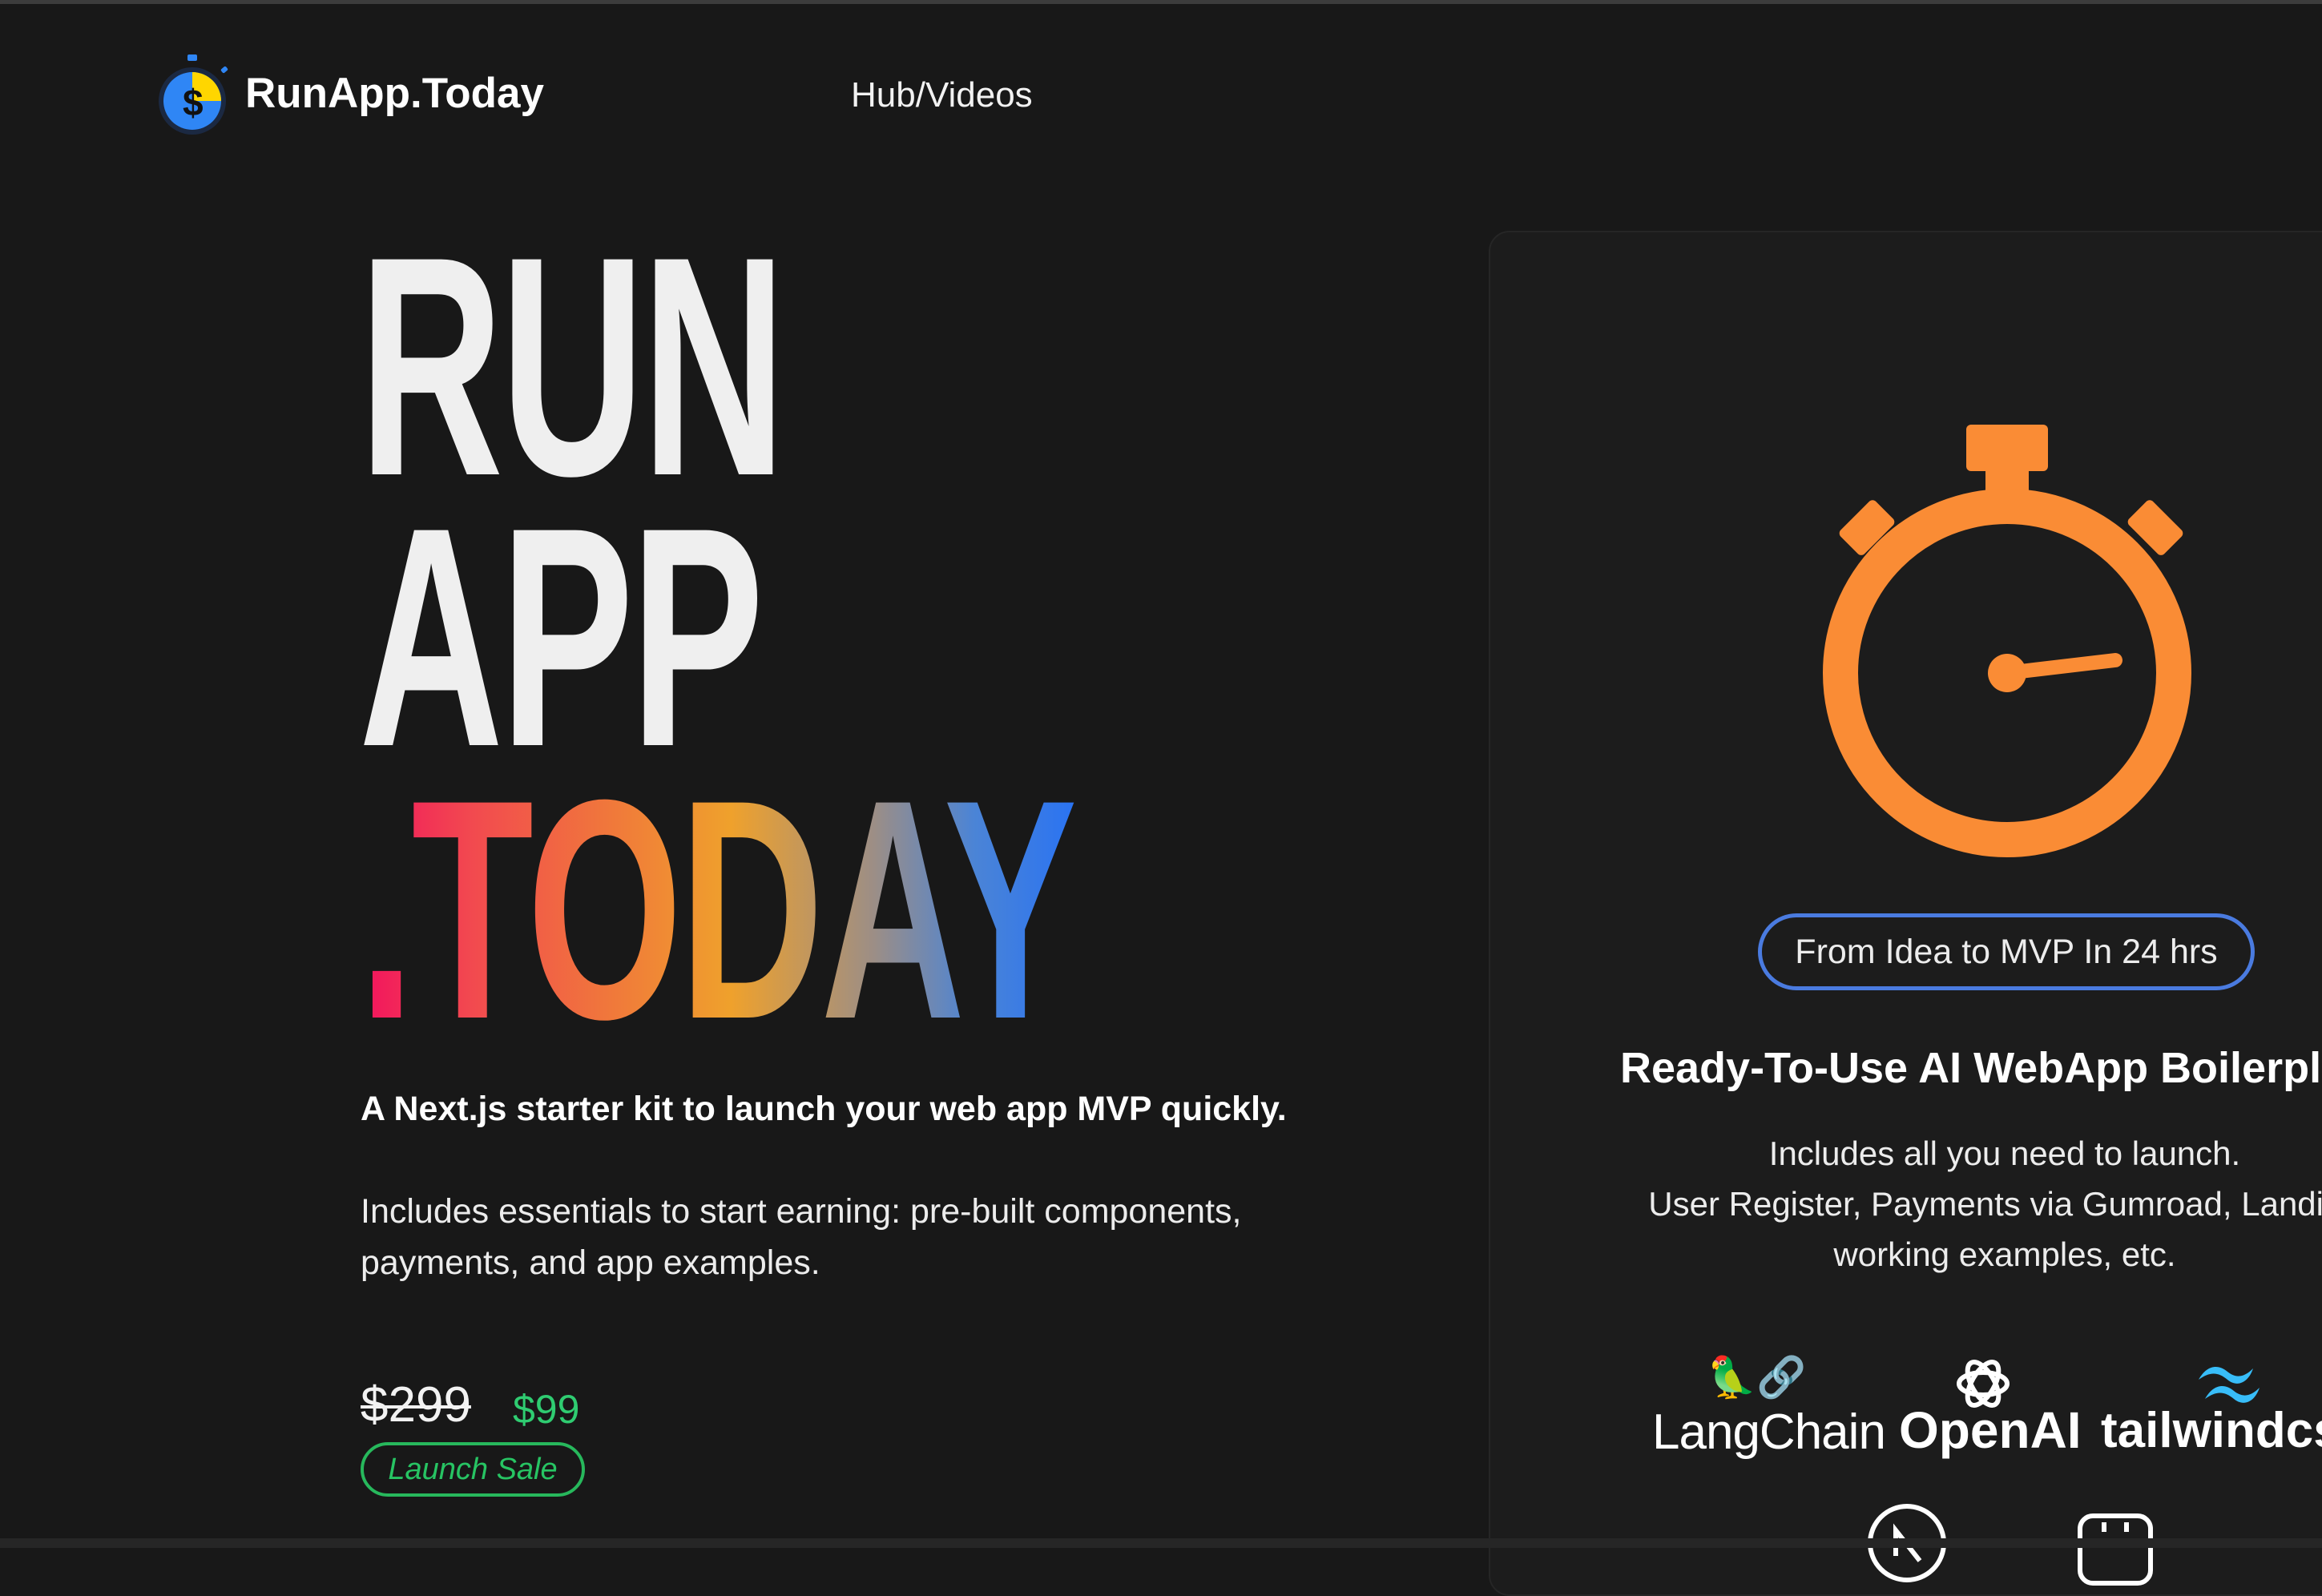 This screenshot has width=2322, height=1596. Describe the element at coordinates (1161, 1543) in the screenshot. I see `window-bottom-border` at that location.